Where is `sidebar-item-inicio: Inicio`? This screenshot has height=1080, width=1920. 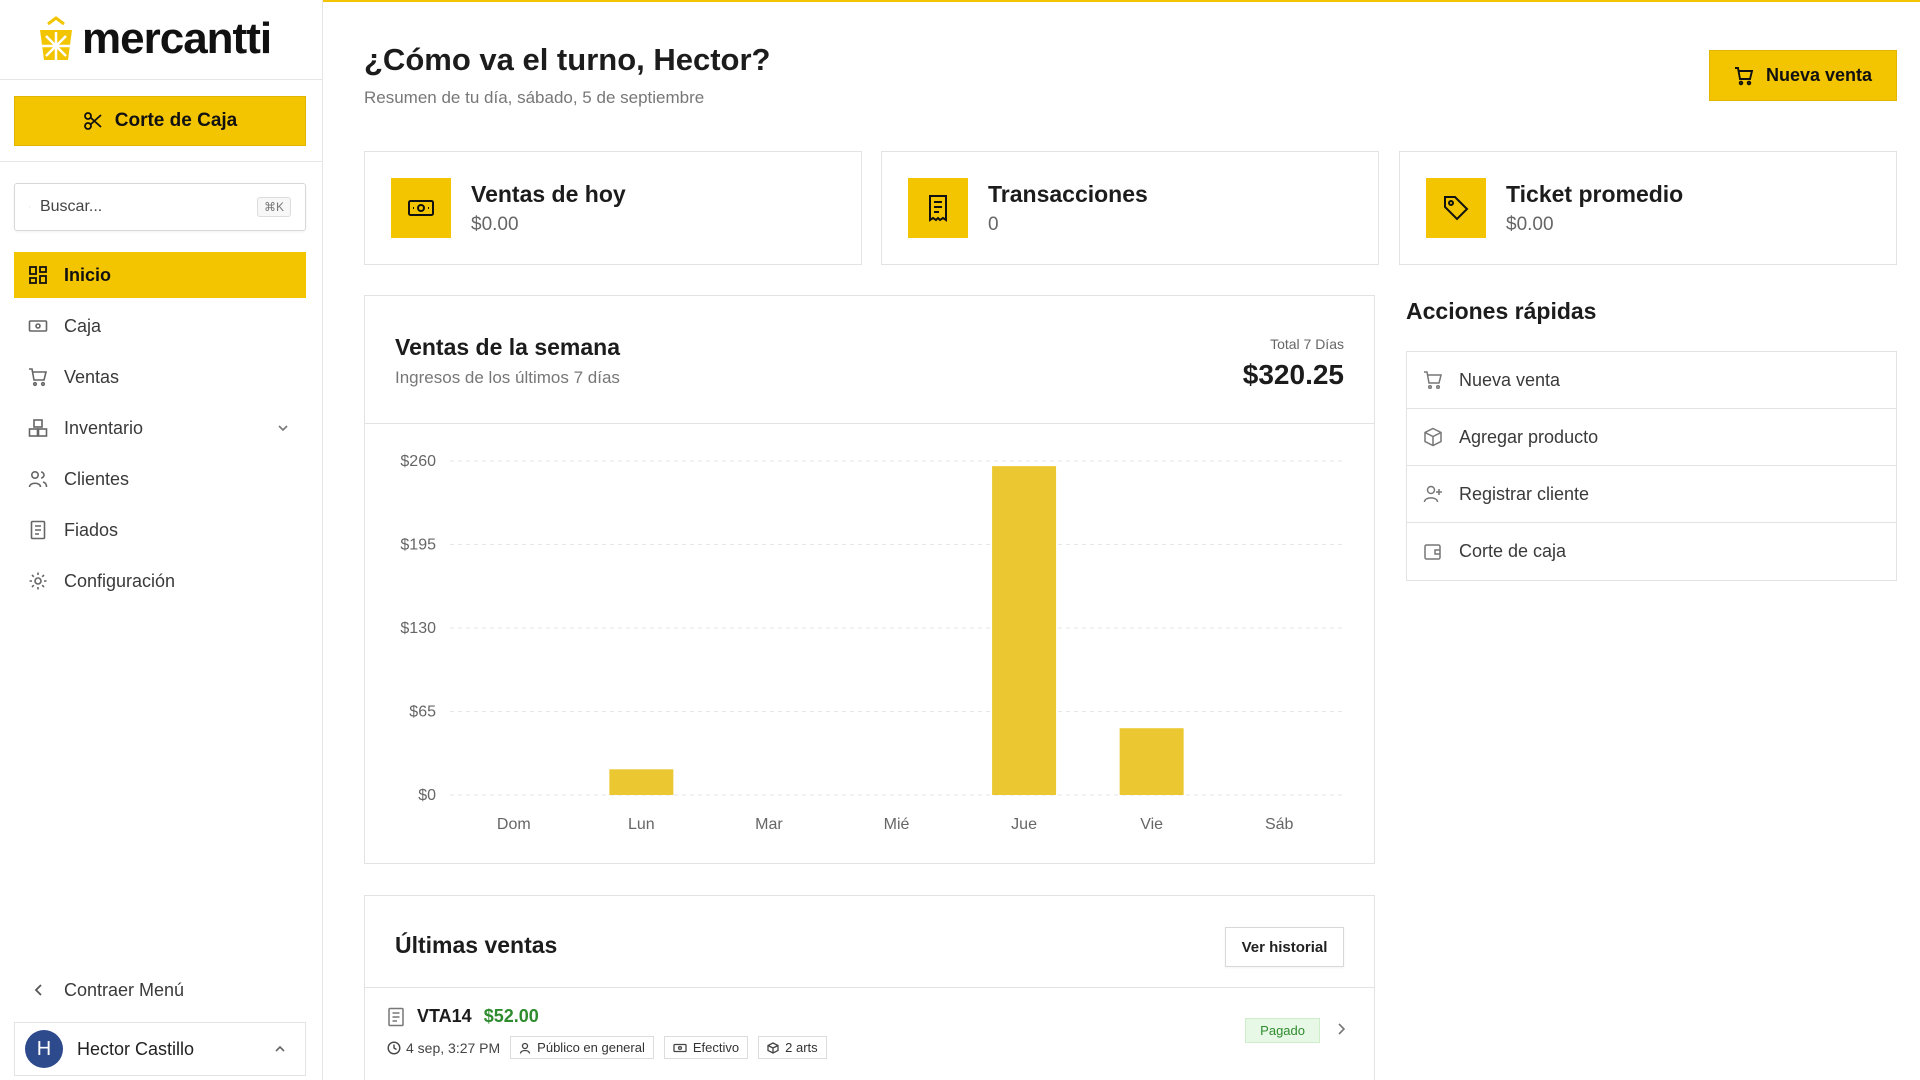 sidebar-item-inicio: Inicio is located at coordinates (160, 275).